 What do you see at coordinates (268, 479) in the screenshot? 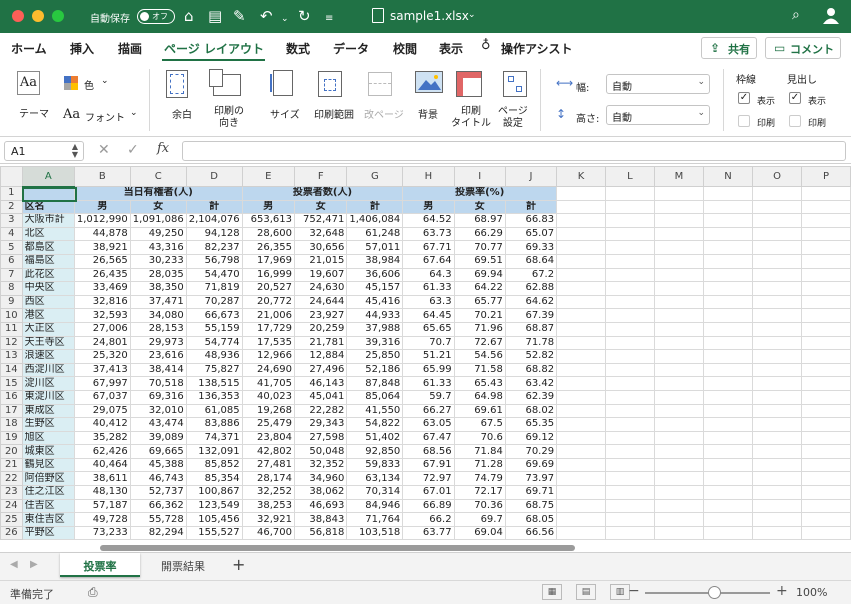
I see `value-cell: 28,174` at bounding box center [268, 479].